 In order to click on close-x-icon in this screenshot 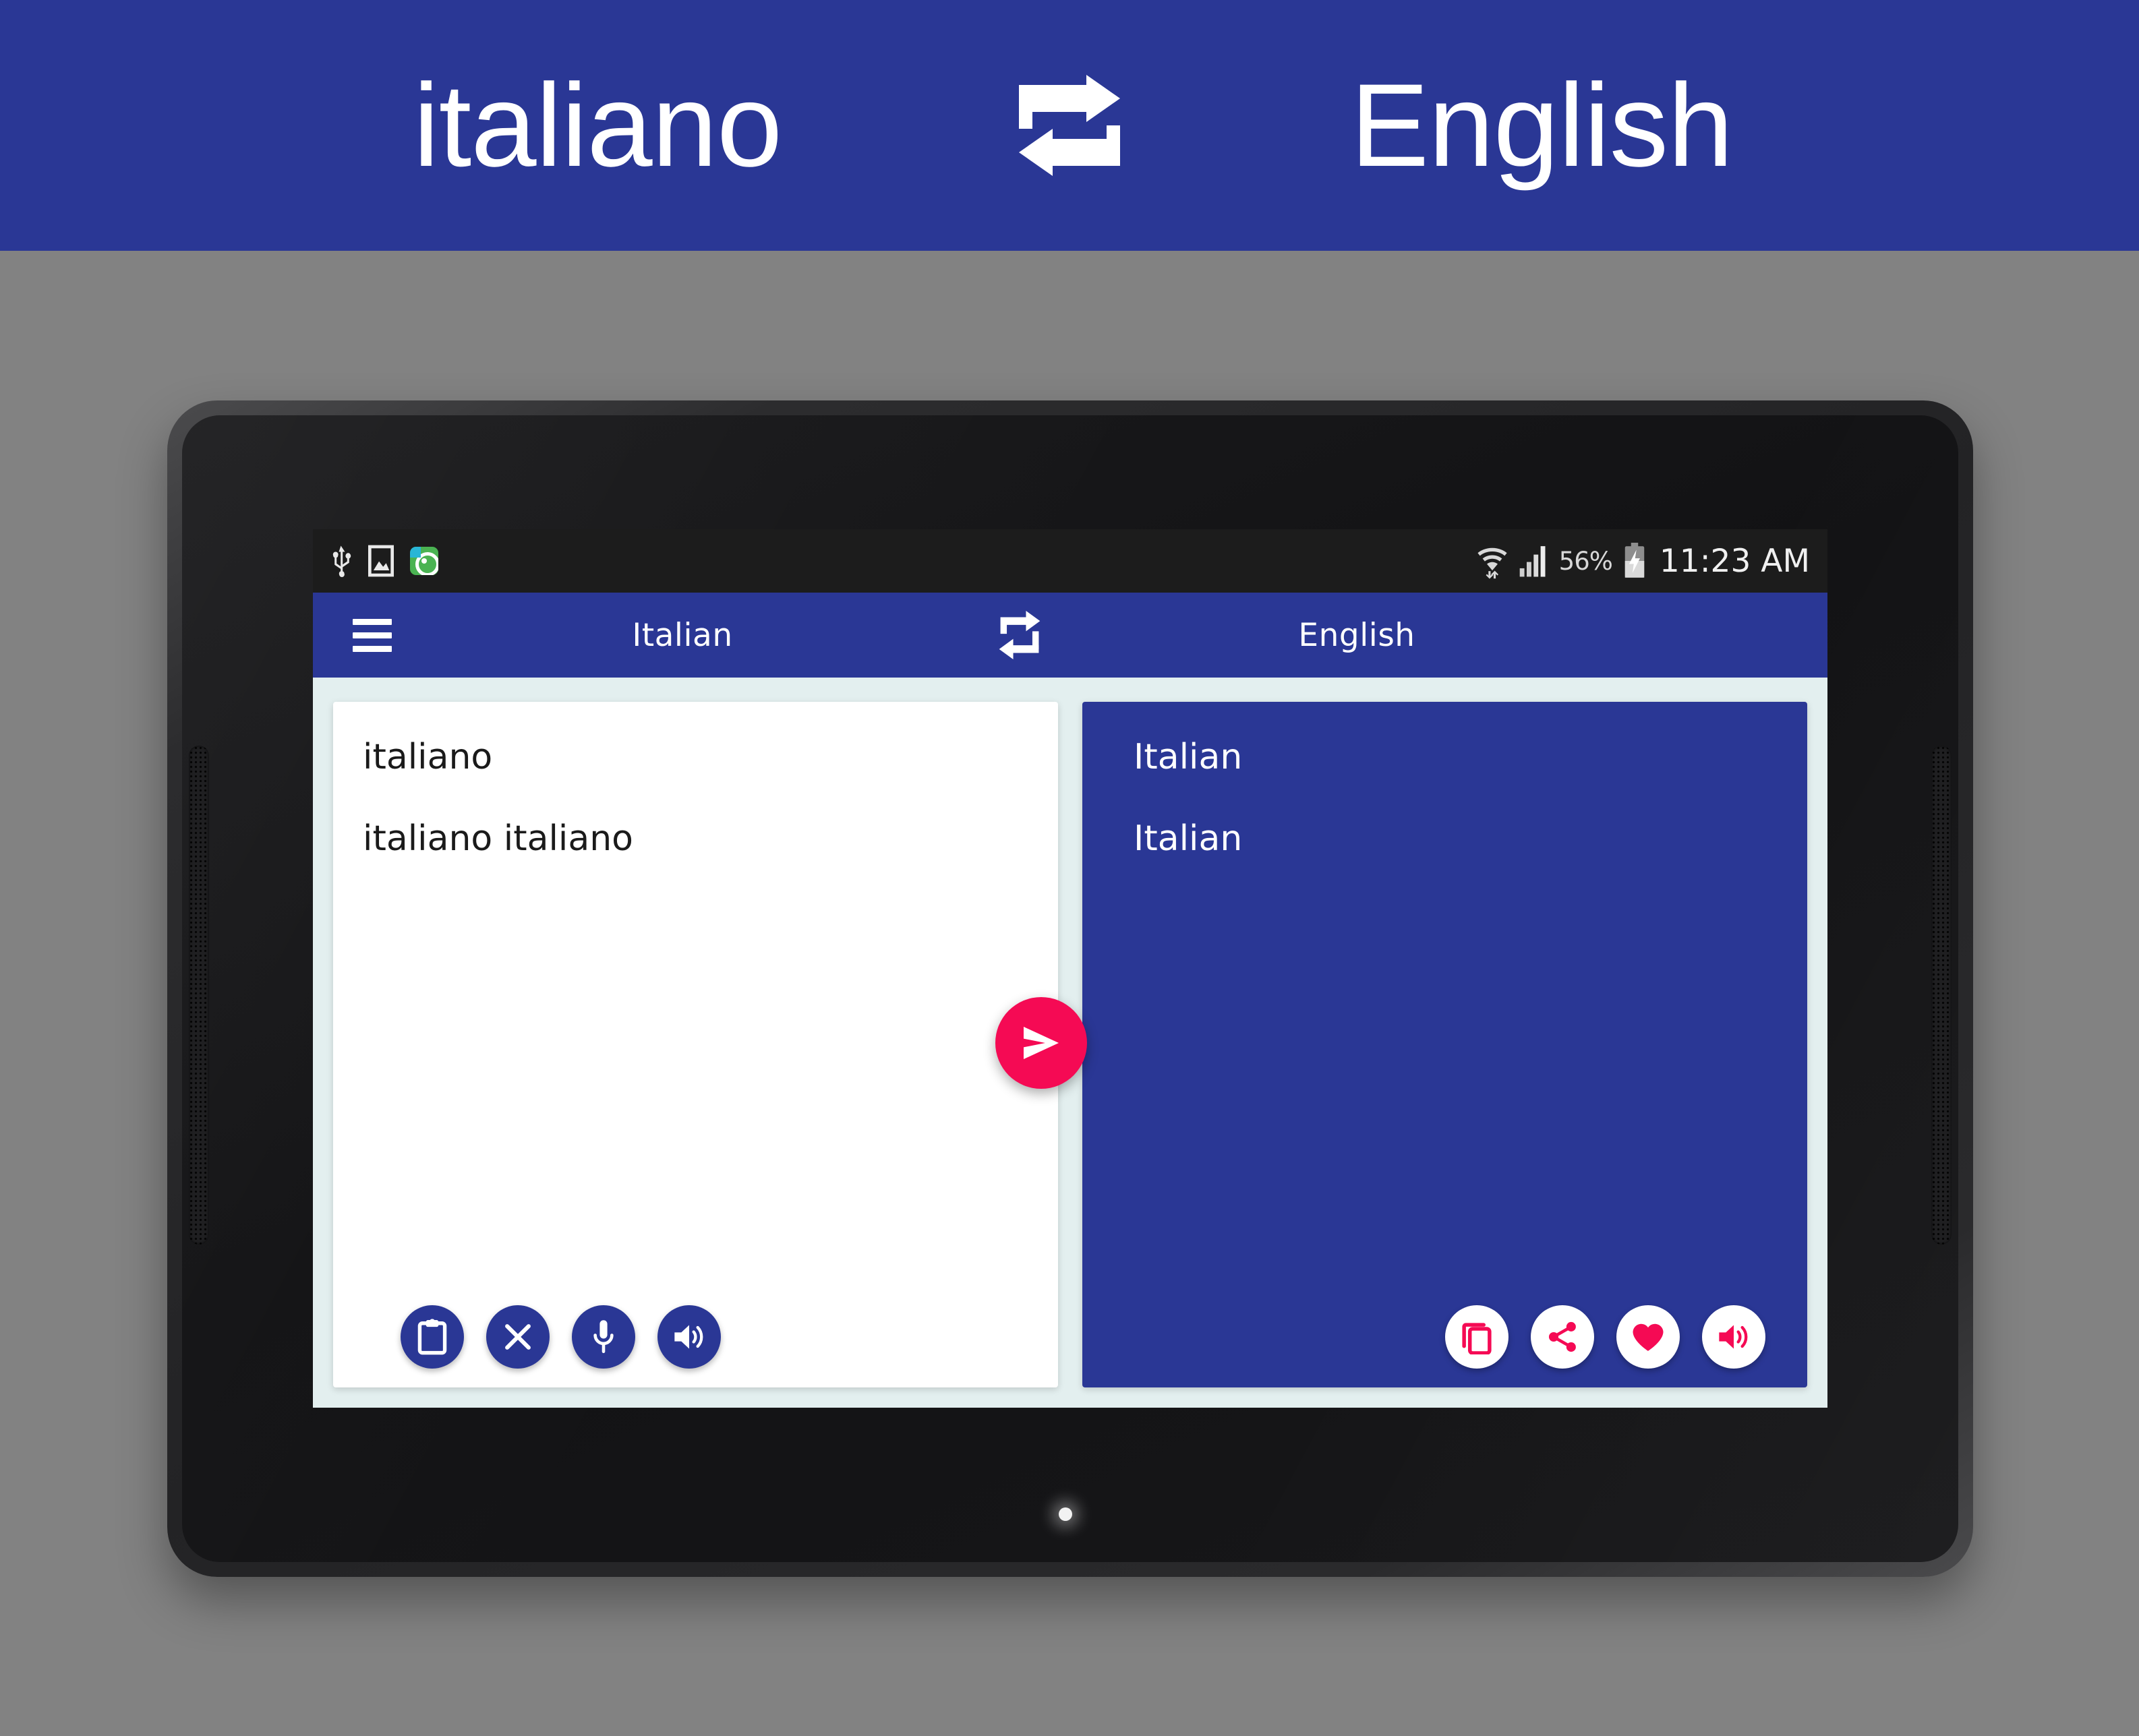, I will do `click(517, 1336)`.